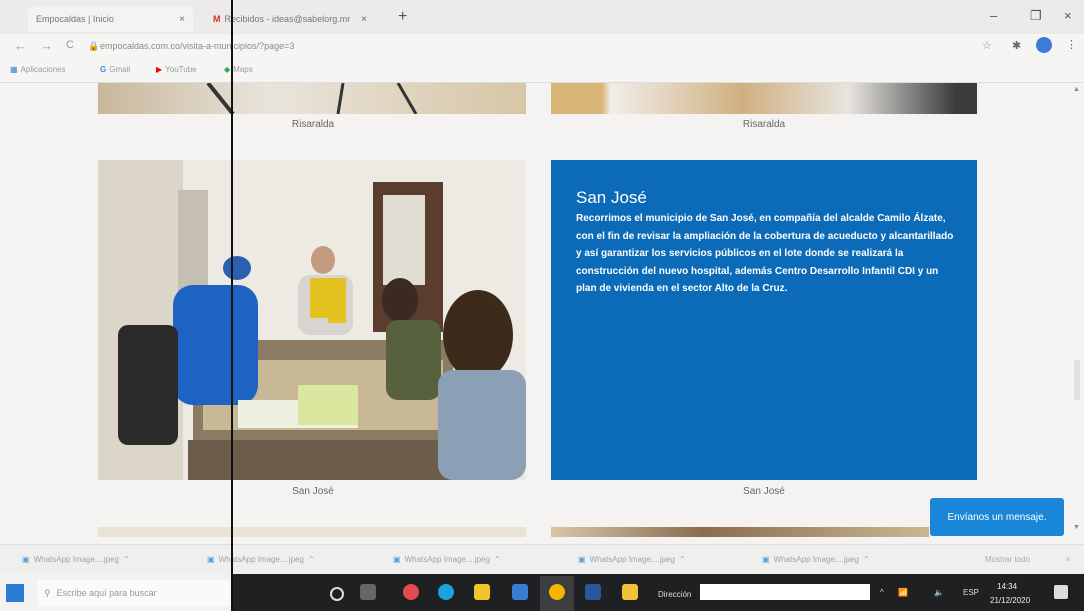  Describe the element at coordinates (243, 69) in the screenshot. I see `bookmark-label: Maps` at that location.